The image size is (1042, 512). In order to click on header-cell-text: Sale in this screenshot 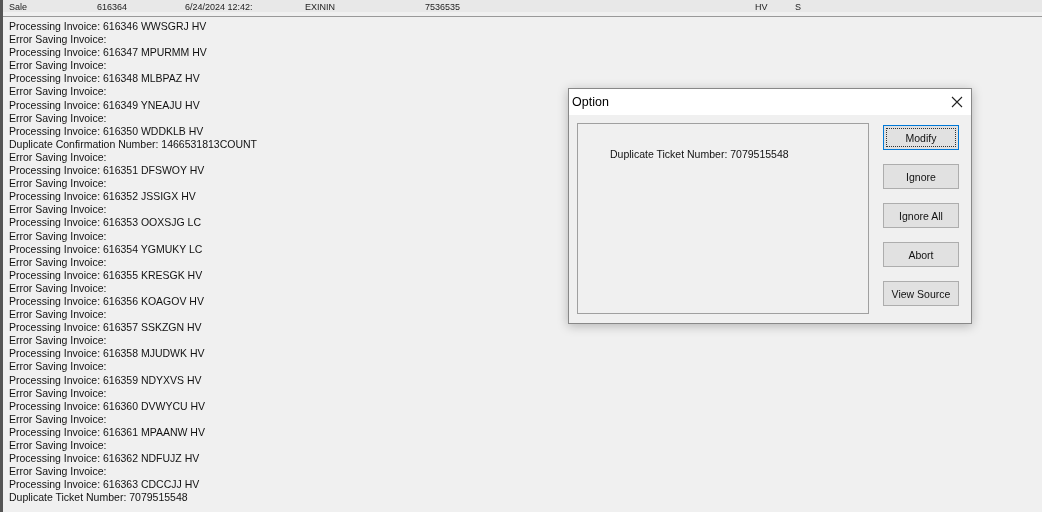, I will do `click(18, 7)`.